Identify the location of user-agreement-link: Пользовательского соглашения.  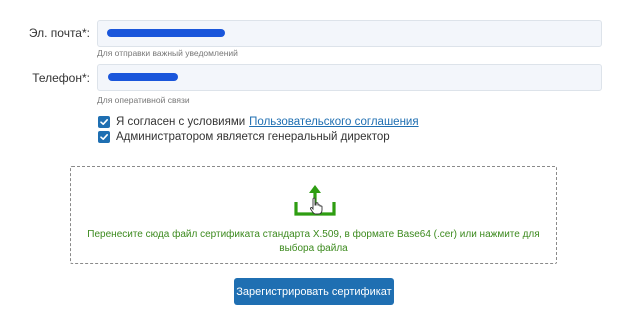
(333, 122).